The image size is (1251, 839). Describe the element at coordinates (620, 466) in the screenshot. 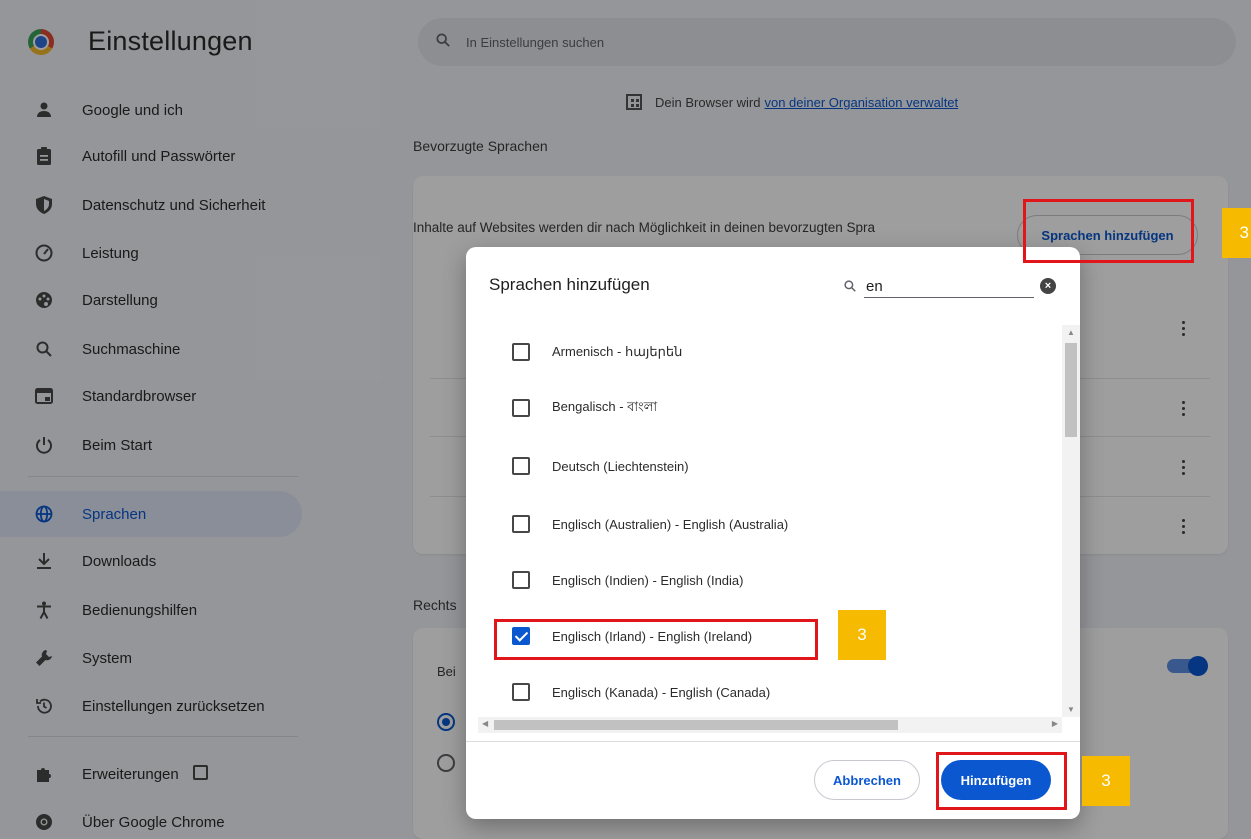

I see `language-label: Deutsch (Liechtenstein)` at that location.